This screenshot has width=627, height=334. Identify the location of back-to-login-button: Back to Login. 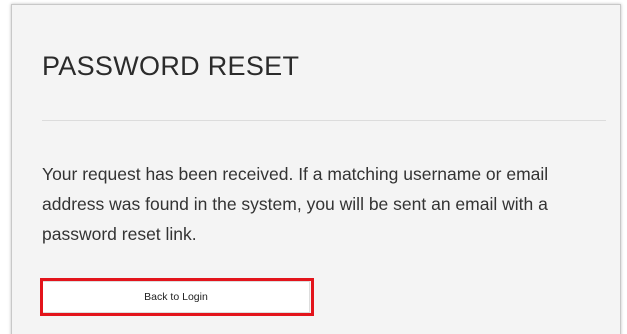
(176, 297).